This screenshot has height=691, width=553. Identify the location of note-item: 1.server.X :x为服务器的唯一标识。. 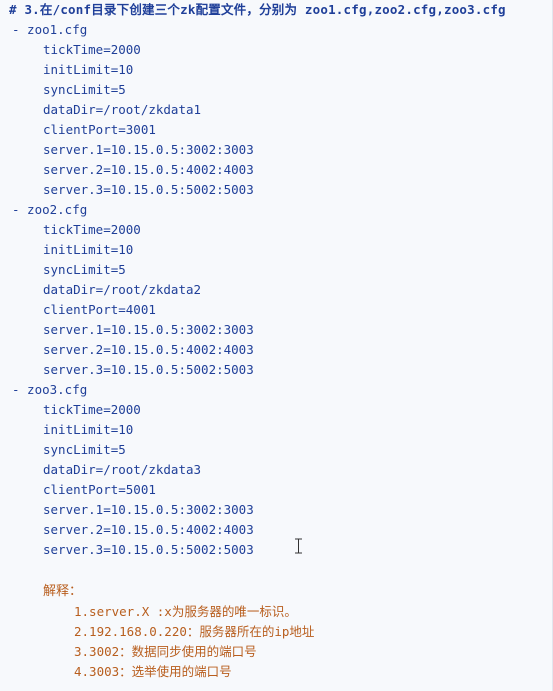
(185, 611).